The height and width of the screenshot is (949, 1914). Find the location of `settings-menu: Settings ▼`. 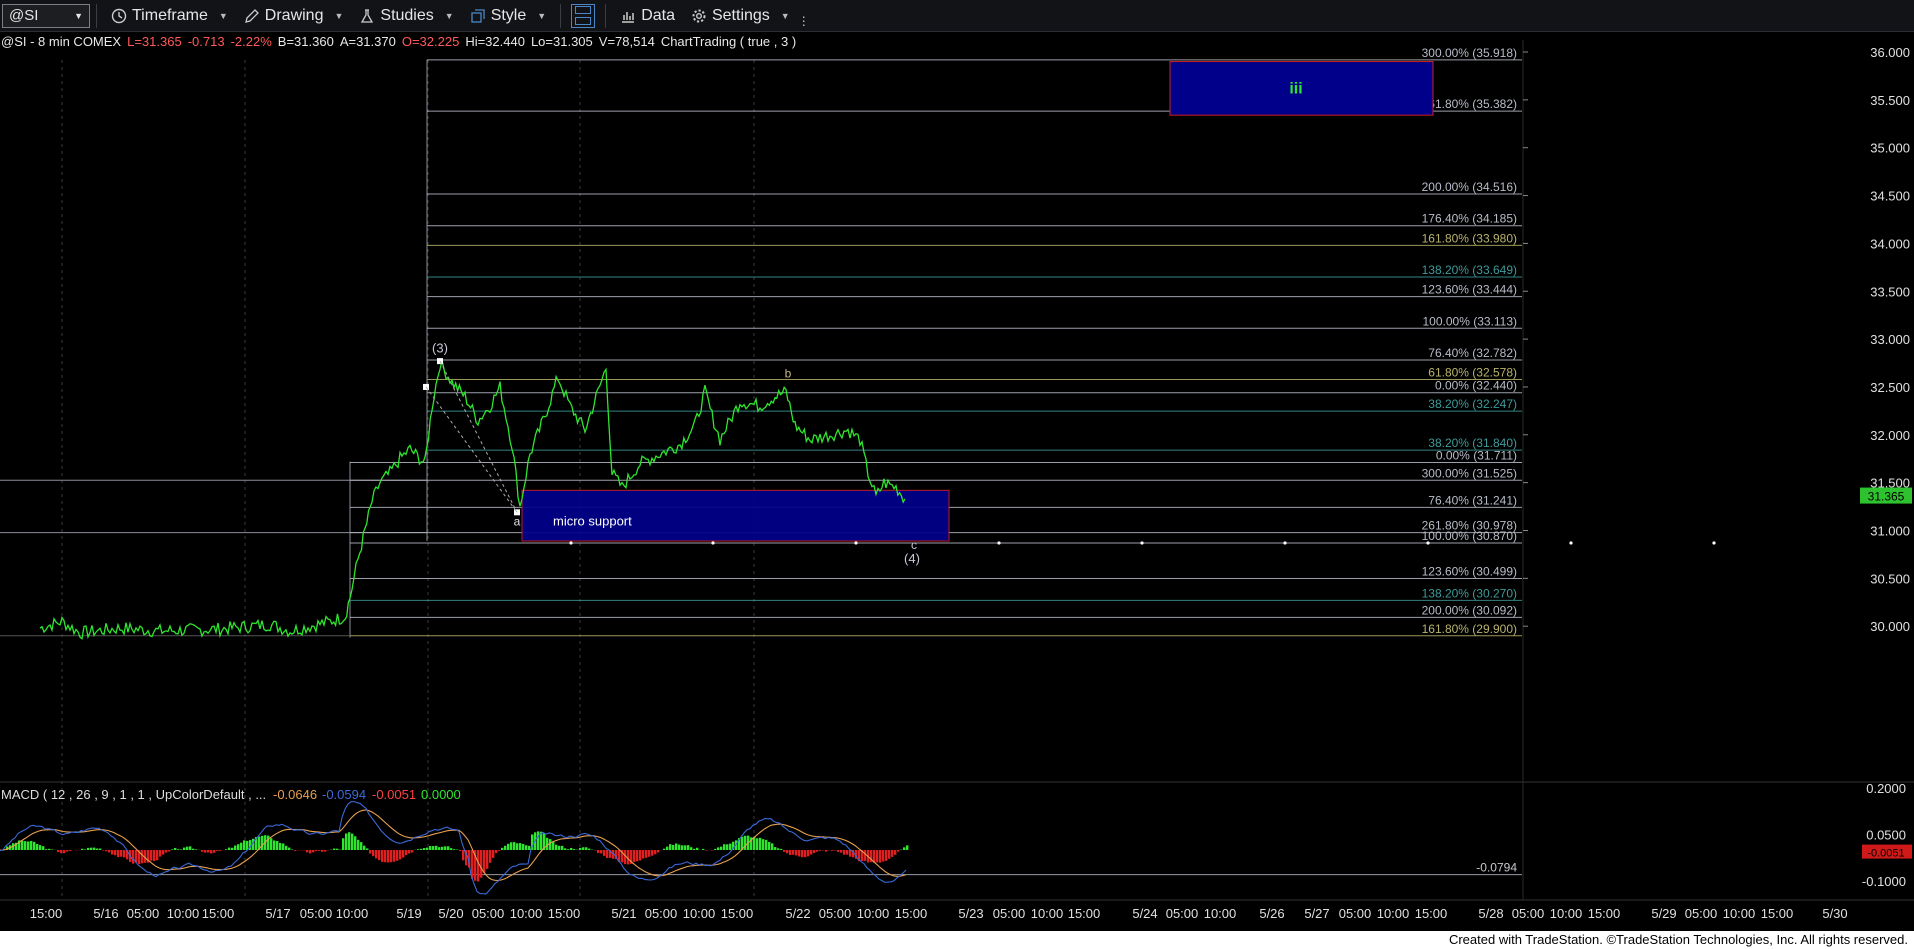

settings-menu: Settings ▼ is located at coordinates (740, 16).